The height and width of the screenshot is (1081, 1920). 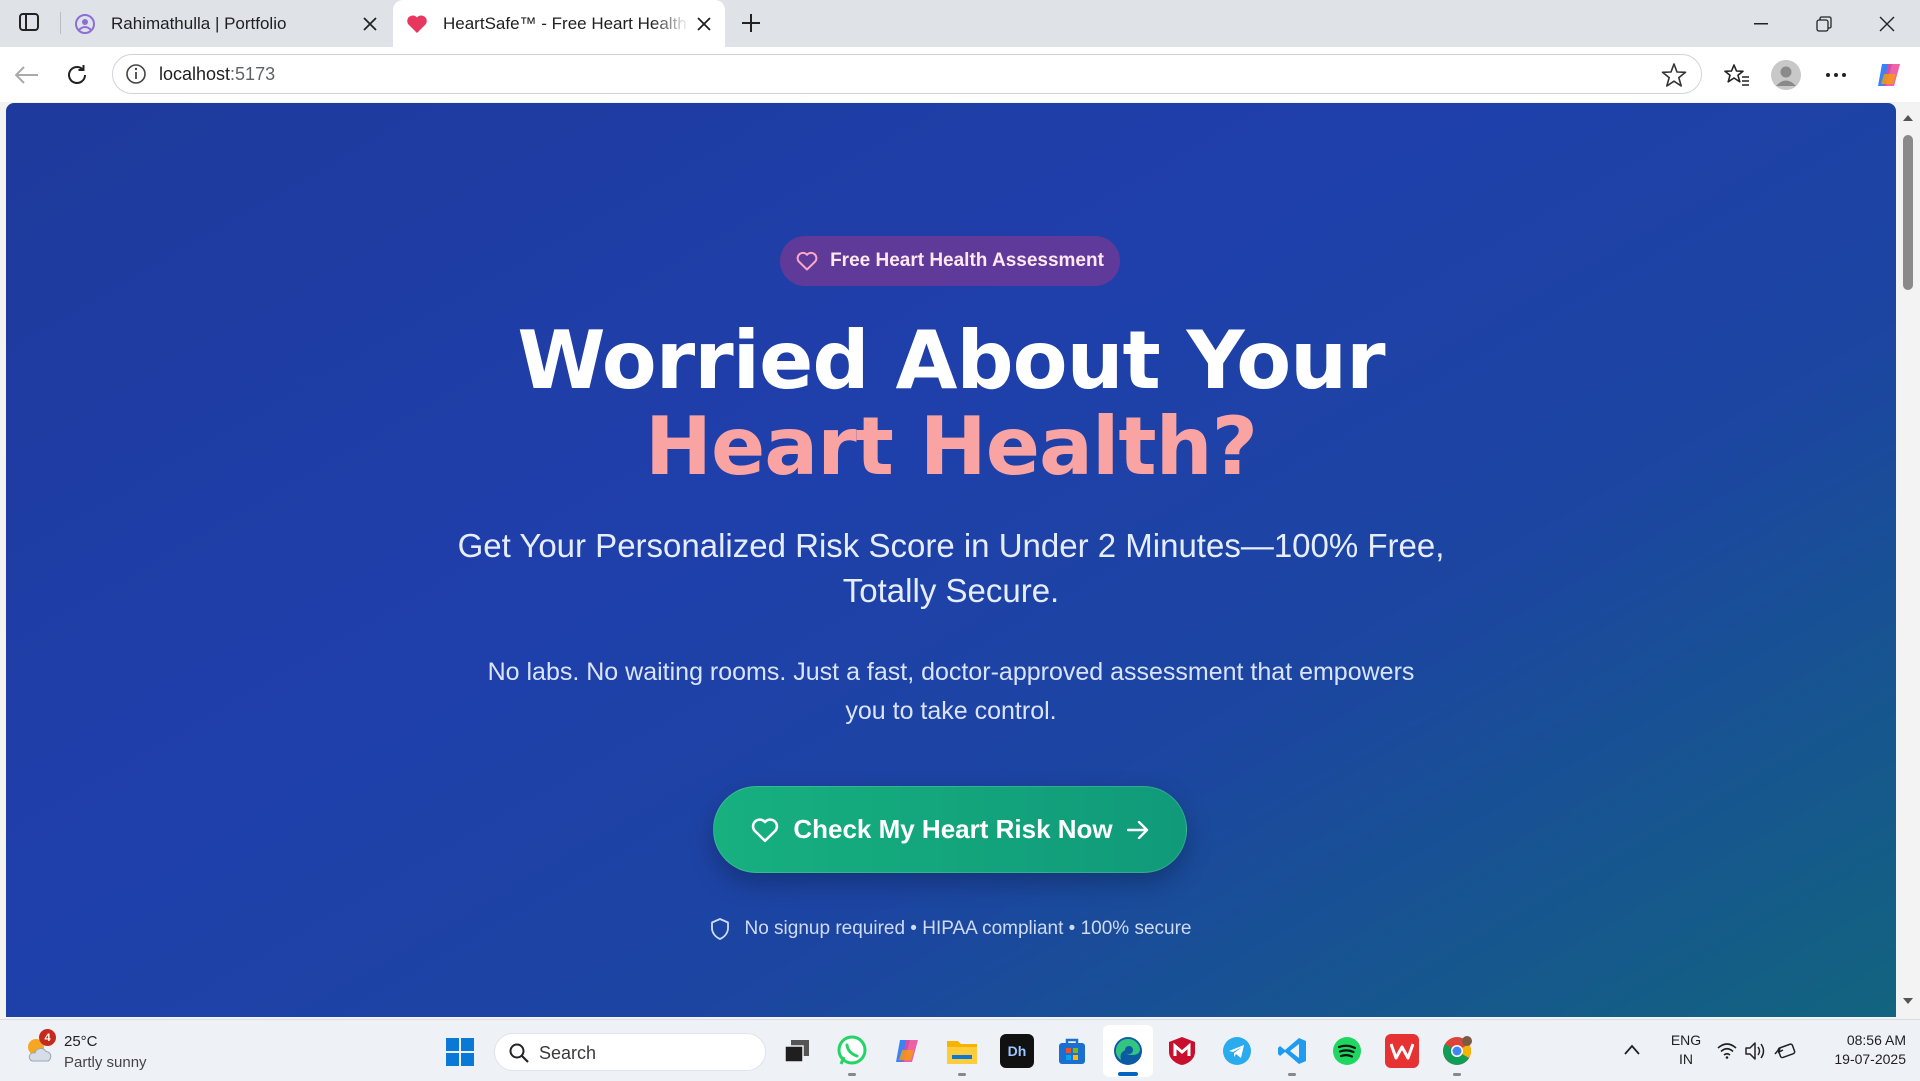 What do you see at coordinates (519, 1053) in the screenshot?
I see `search-icon` at bounding box center [519, 1053].